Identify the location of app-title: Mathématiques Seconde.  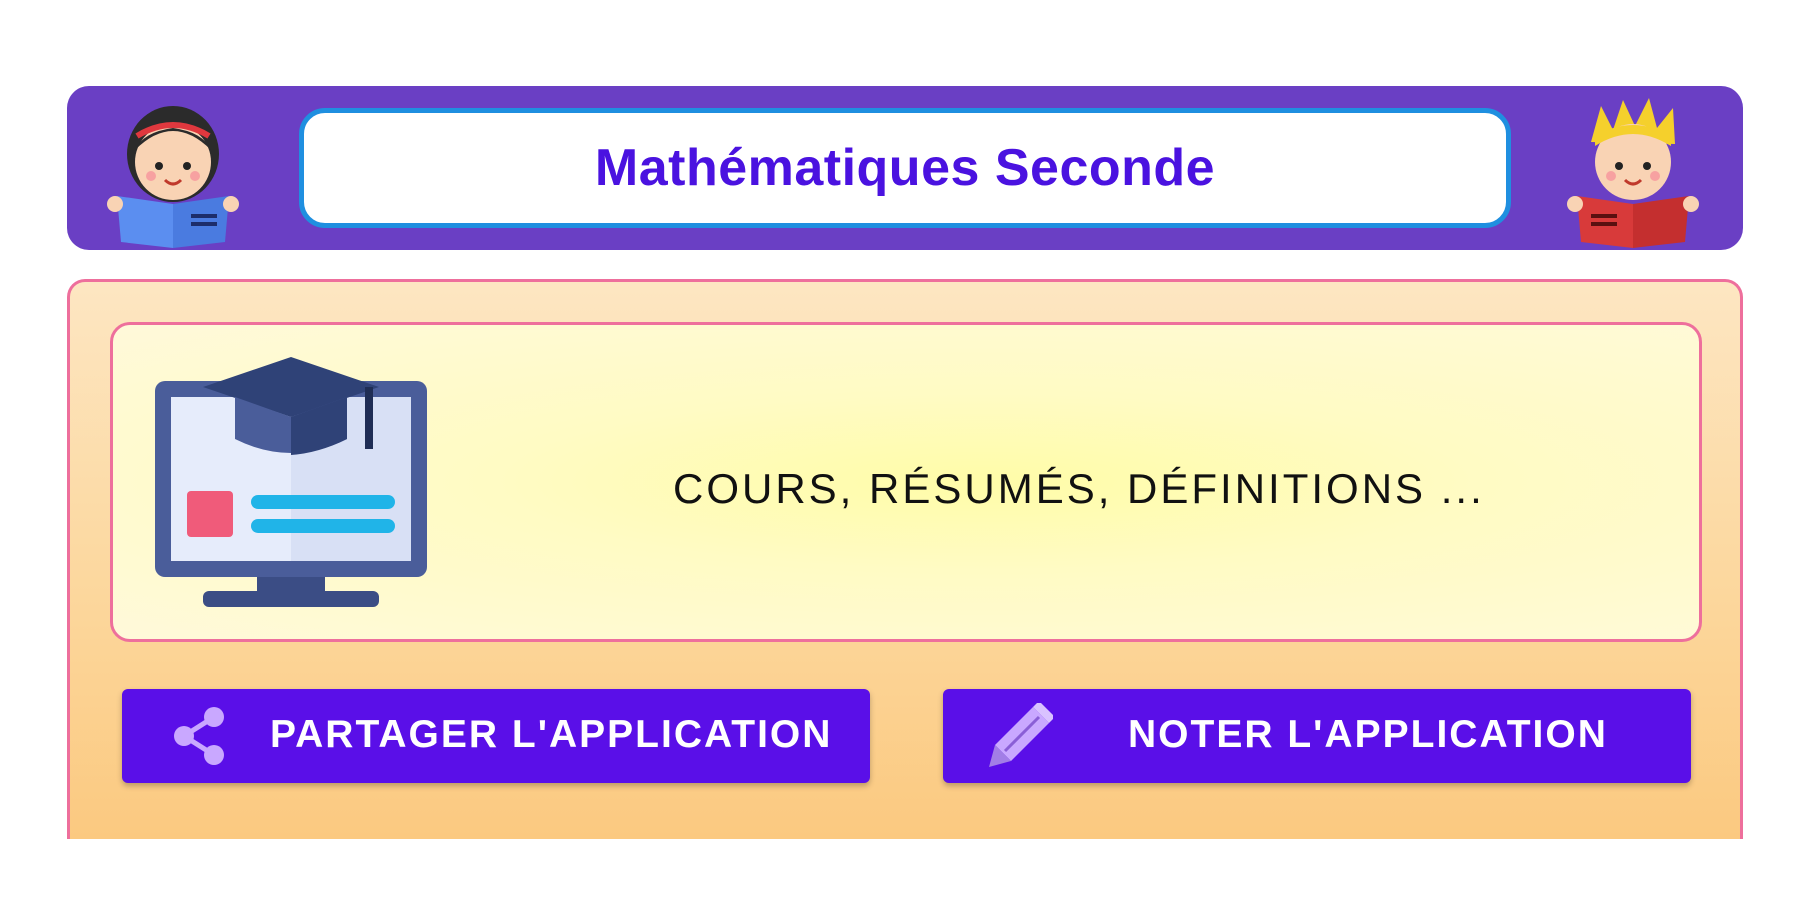
(905, 168).